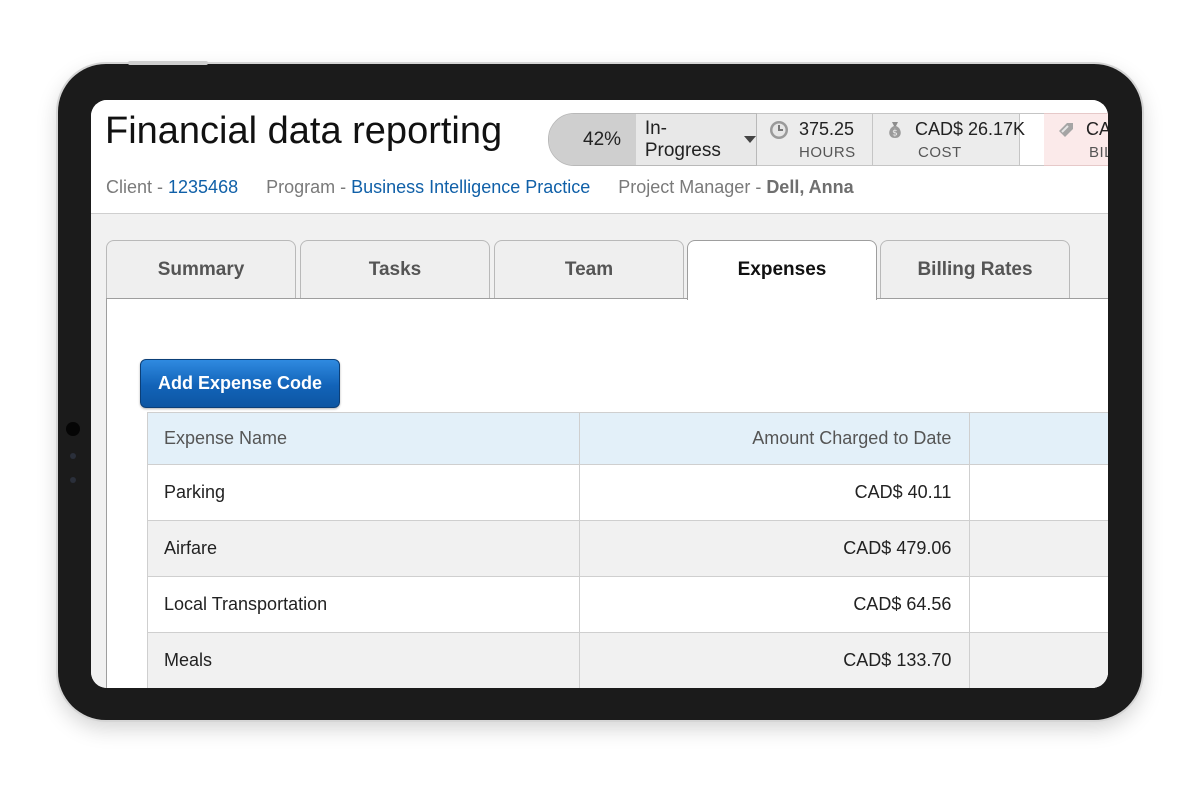  Describe the element at coordinates (775, 604) in the screenshot. I see `expense-amount-cell: CAD$ 64.56` at that location.